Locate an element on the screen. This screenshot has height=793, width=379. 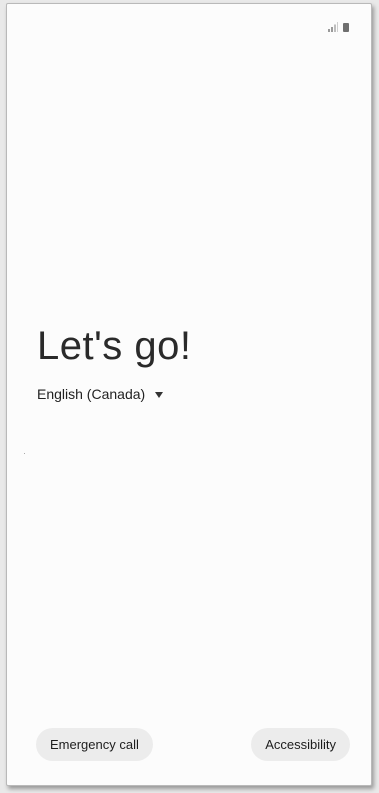
dropdown-triangle-icon is located at coordinates (159, 394).